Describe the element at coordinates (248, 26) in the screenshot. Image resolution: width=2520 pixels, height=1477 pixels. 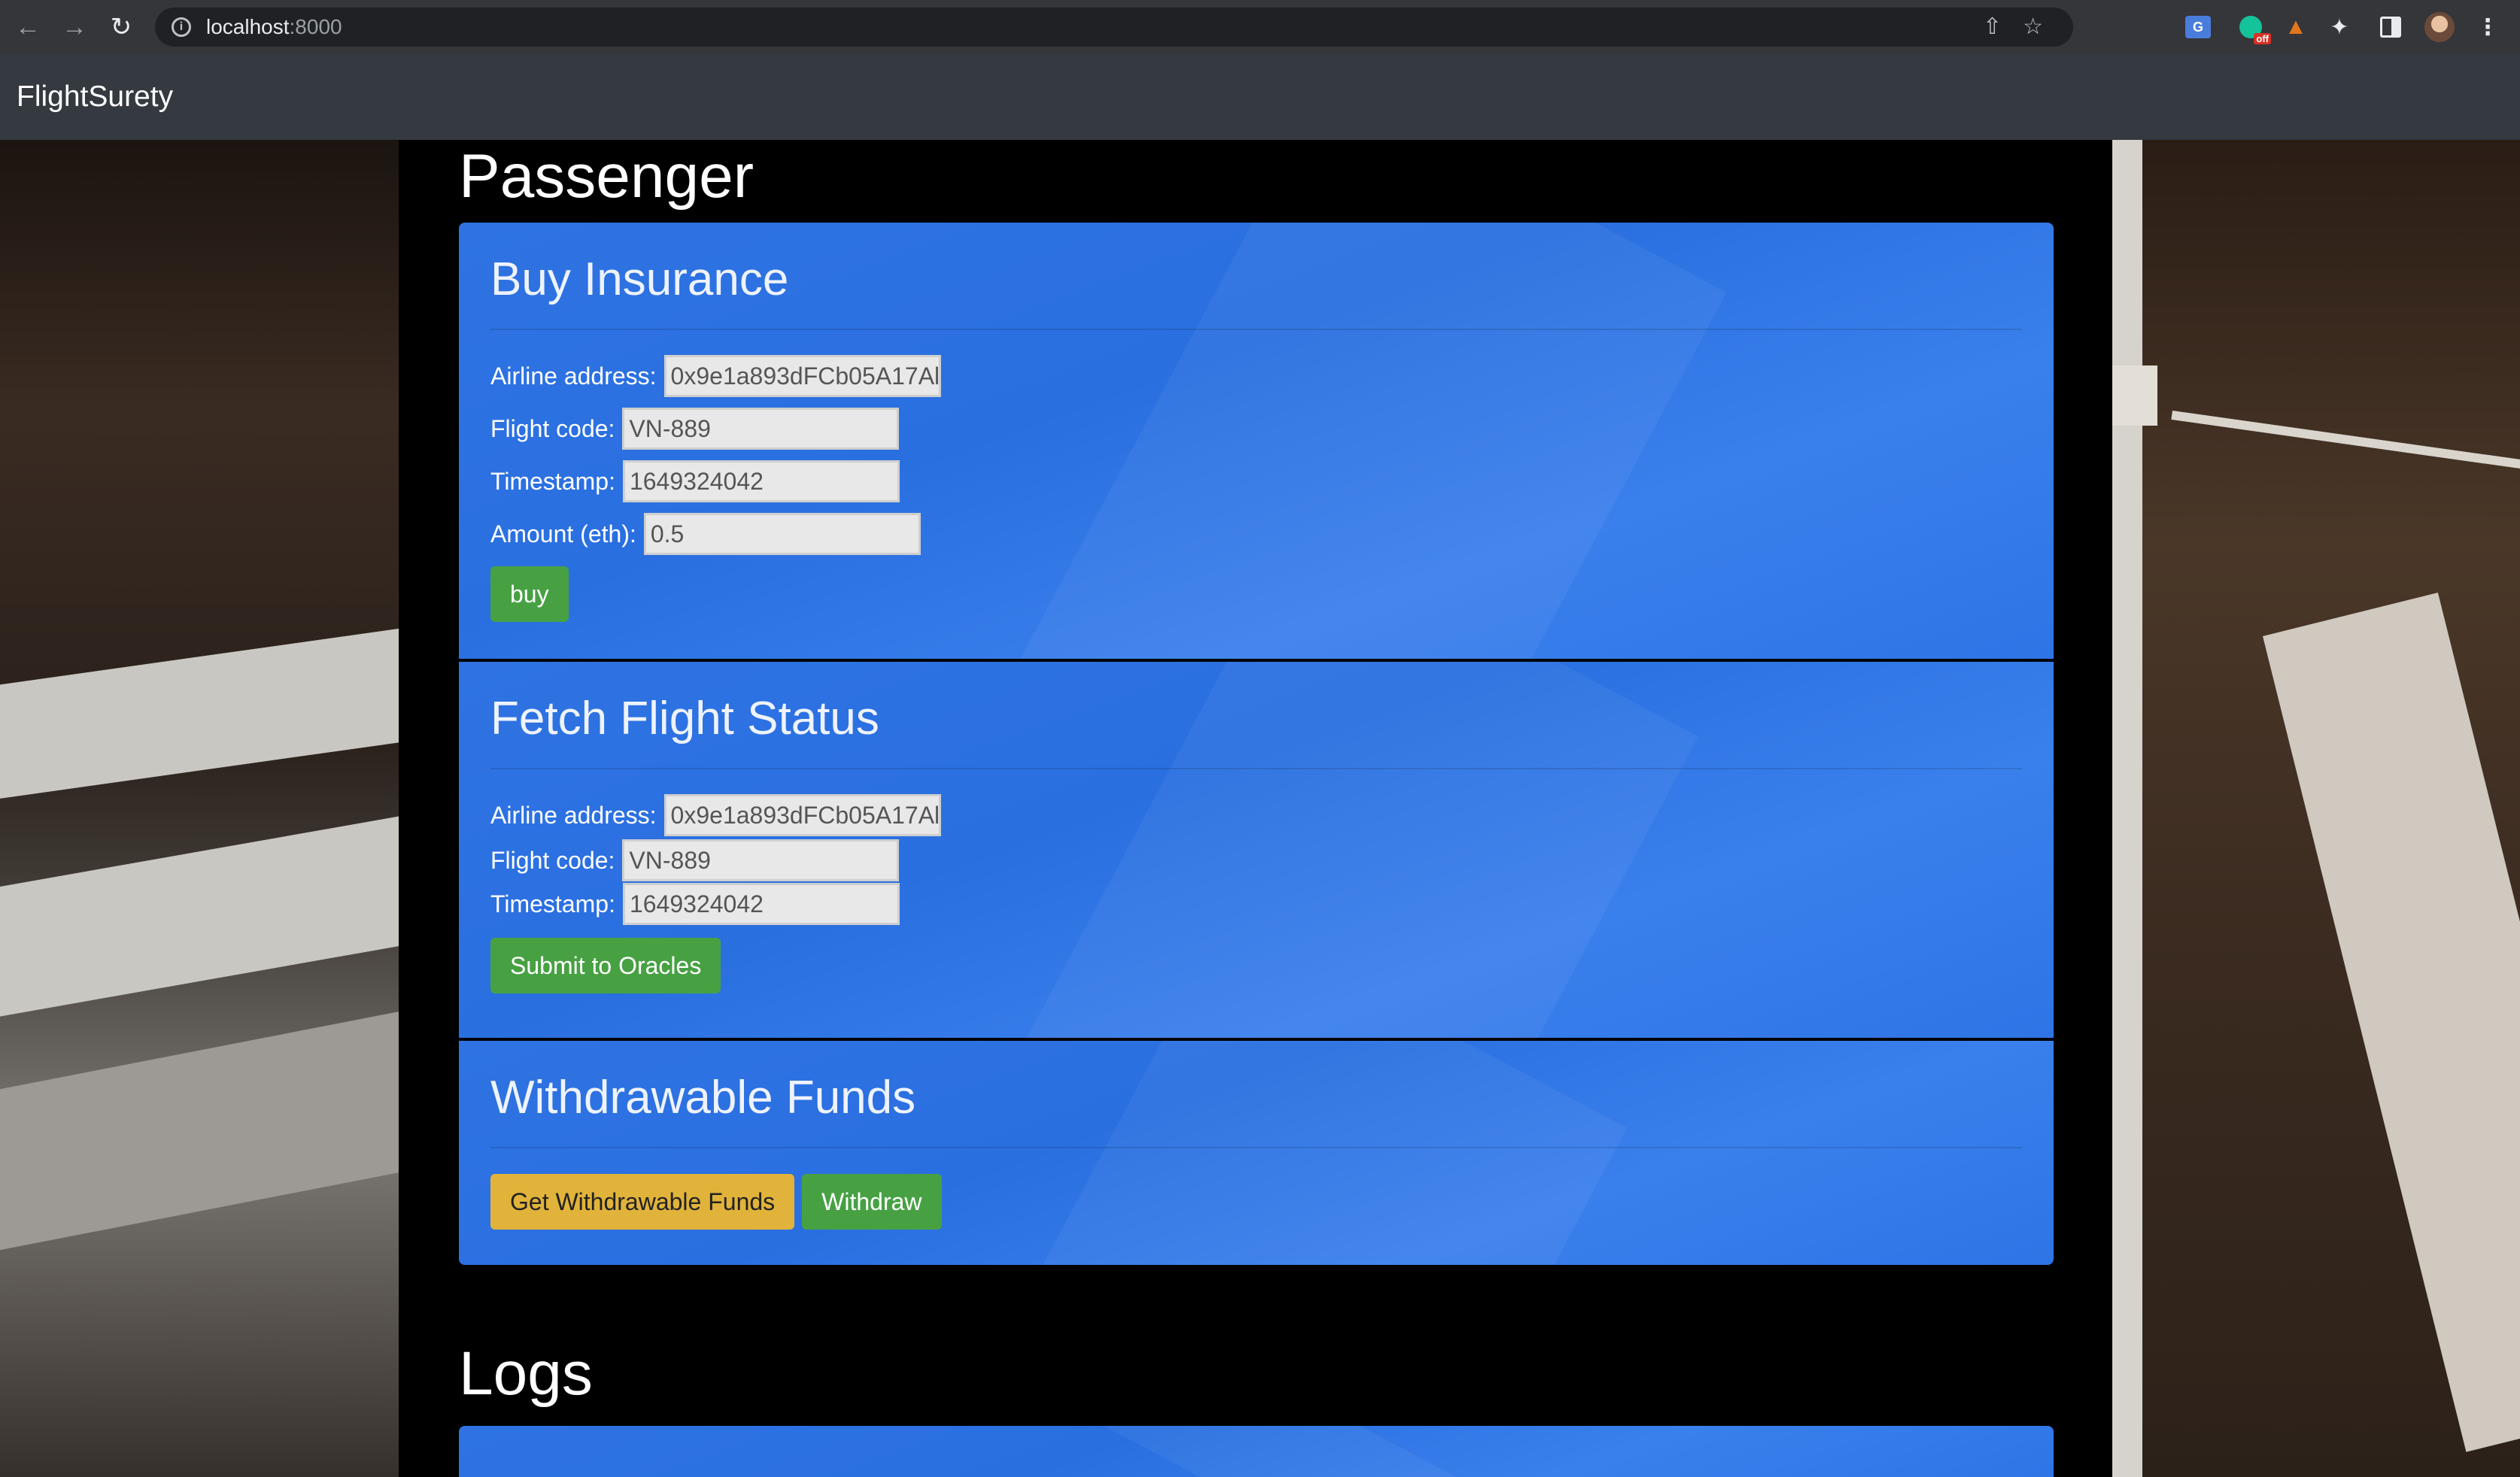
I see `url-host: localhost` at that location.